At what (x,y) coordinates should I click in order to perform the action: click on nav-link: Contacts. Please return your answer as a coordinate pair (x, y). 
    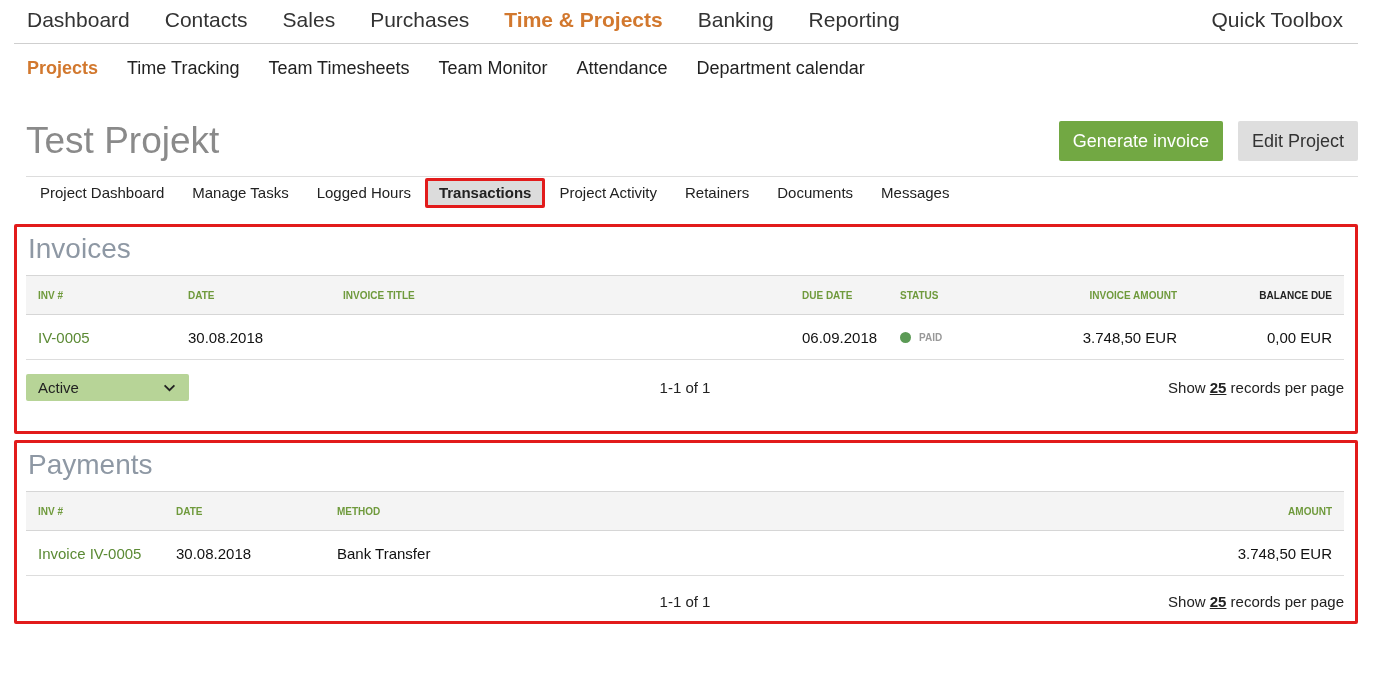
    Looking at the image, I should click on (206, 21).